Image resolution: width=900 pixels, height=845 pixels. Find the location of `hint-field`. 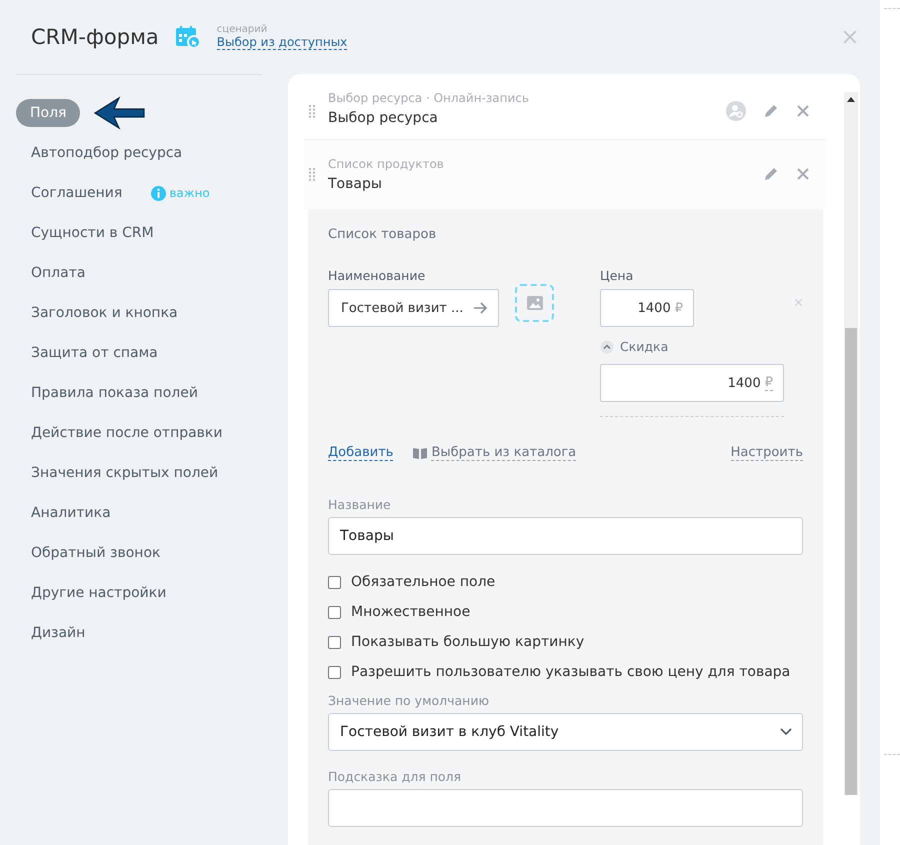

hint-field is located at coordinates (565, 808).